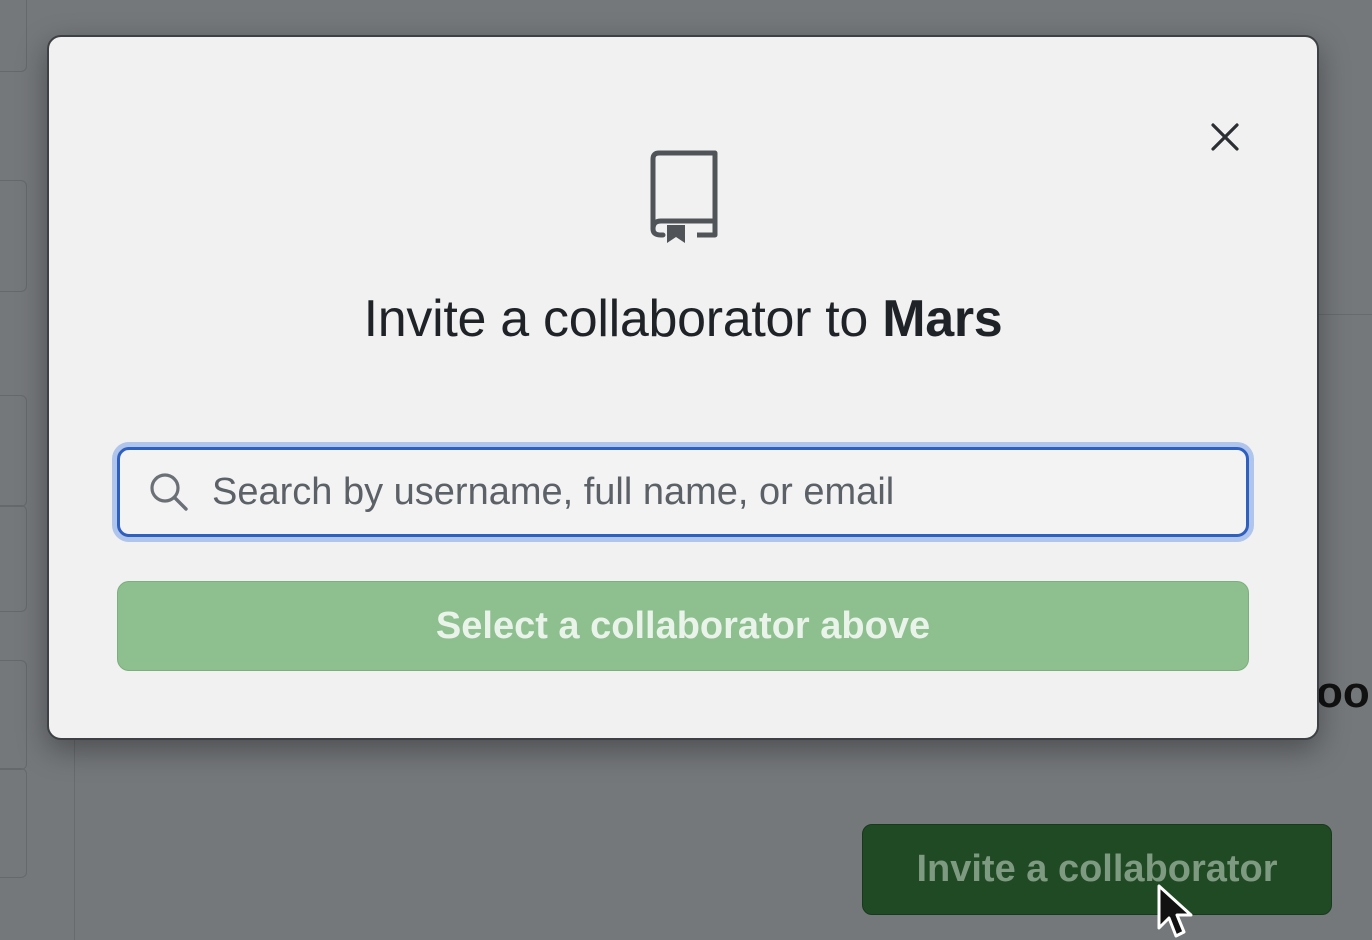 The image size is (1372, 940). What do you see at coordinates (1343, 692) in the screenshot?
I see `background-heading: oo` at bounding box center [1343, 692].